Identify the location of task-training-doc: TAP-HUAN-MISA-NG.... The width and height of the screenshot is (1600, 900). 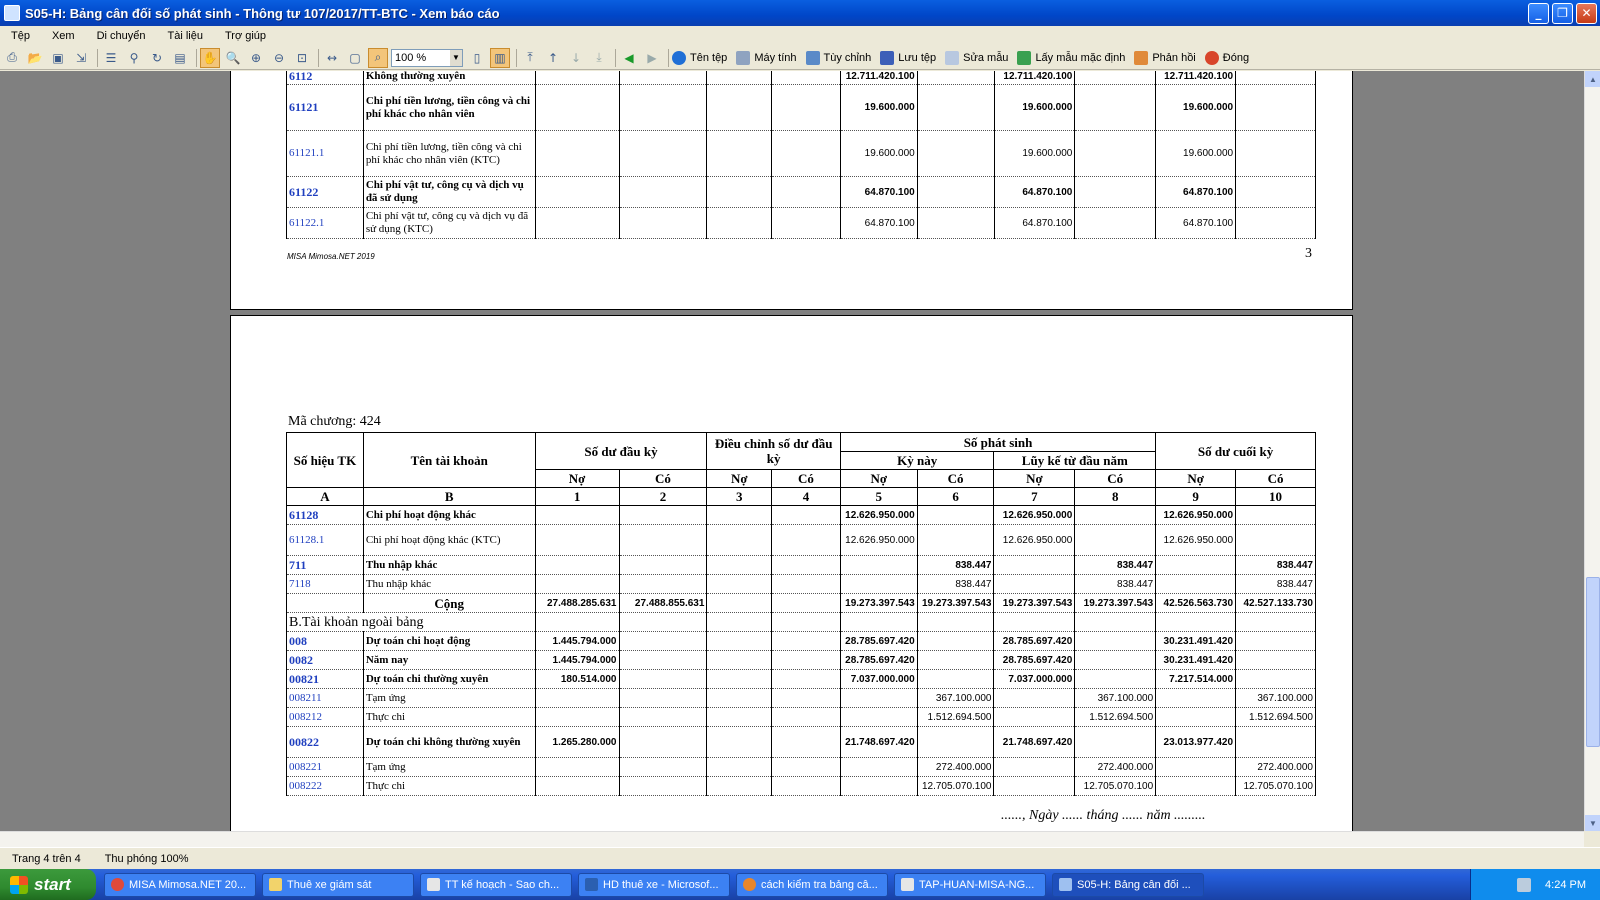
(970, 884).